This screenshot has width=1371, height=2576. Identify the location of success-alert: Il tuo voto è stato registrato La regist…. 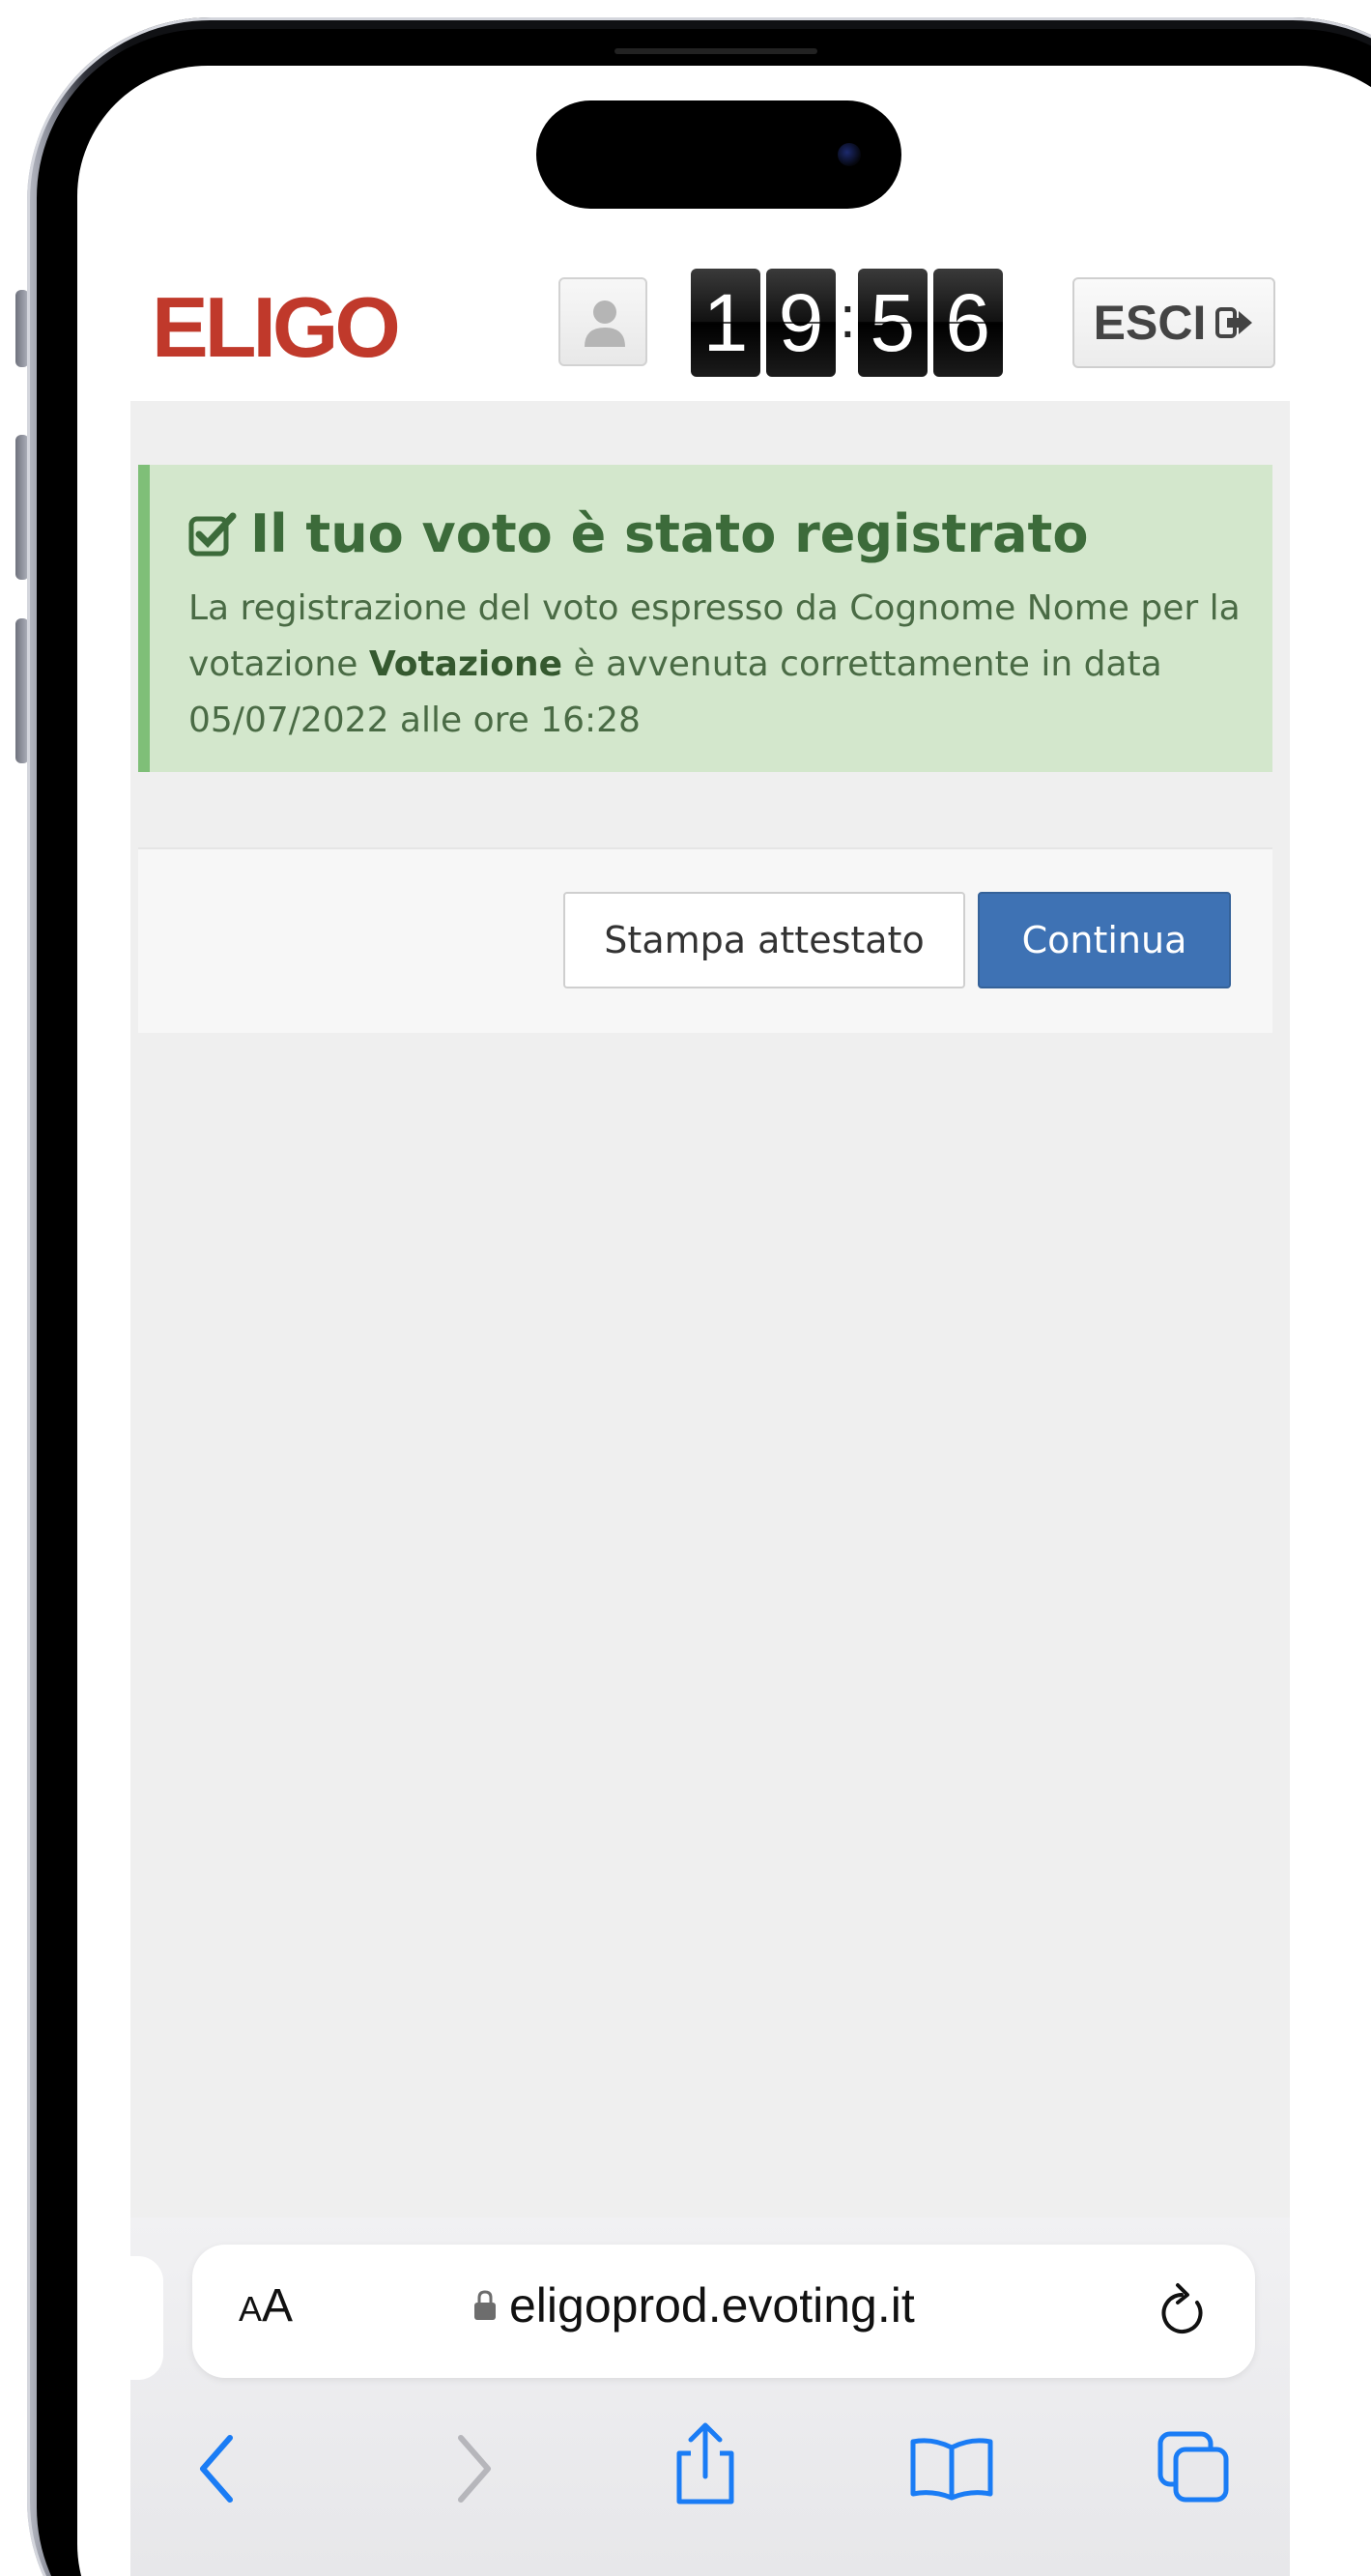
(705, 619).